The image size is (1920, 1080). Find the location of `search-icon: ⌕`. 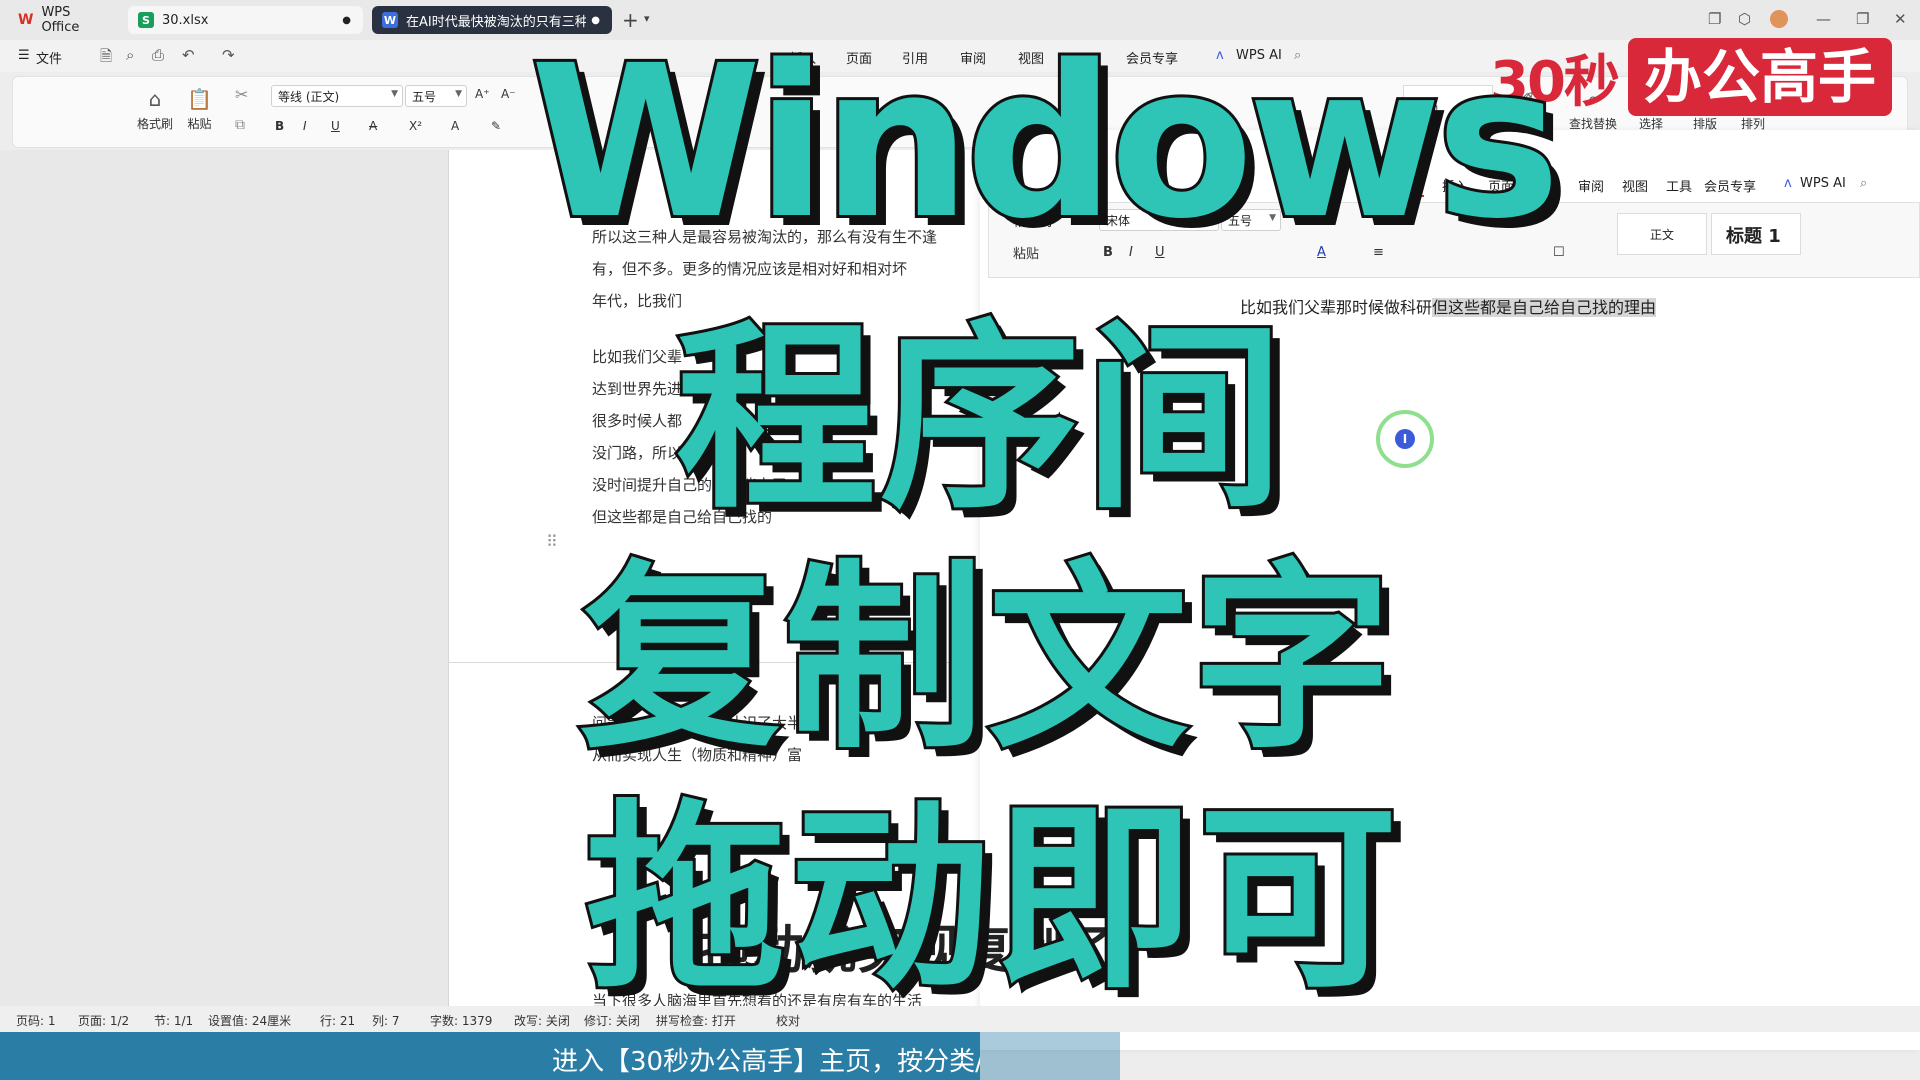

search-icon: ⌕ is located at coordinates (1863, 183).